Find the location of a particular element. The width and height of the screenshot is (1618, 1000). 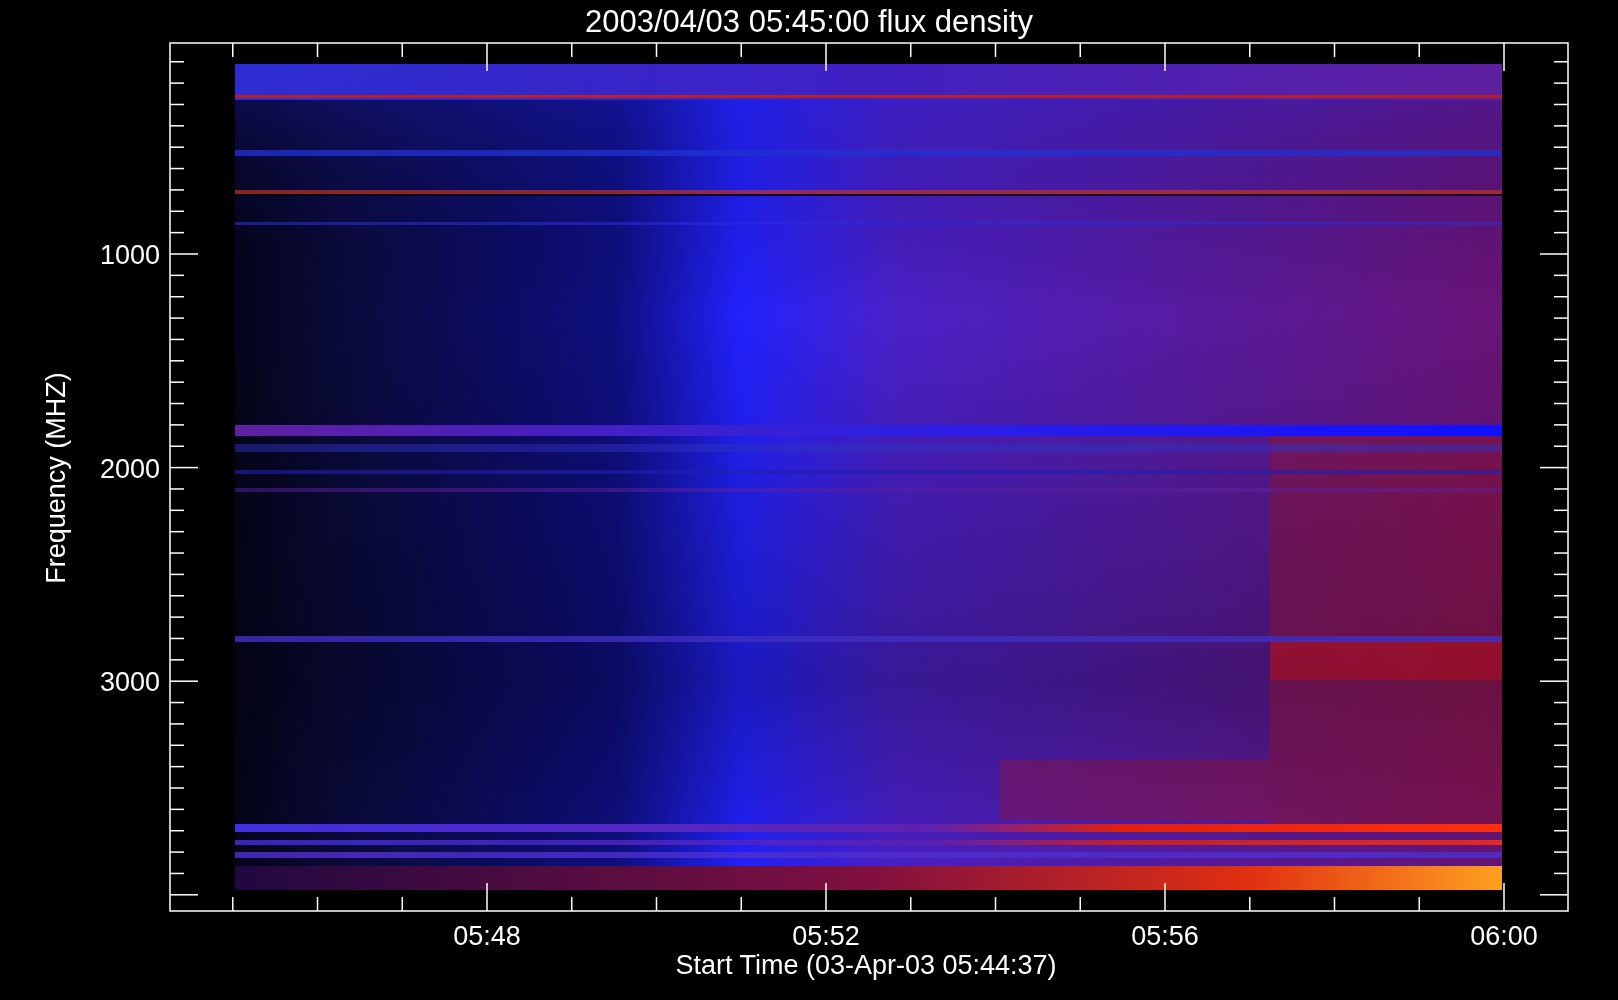

axis-tick-label: 05:48 is located at coordinates (487, 936).